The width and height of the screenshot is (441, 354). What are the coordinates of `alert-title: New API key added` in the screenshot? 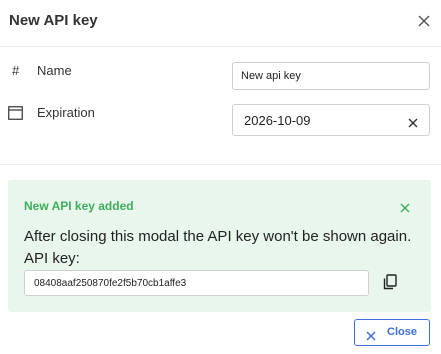 It's located at (79, 206).